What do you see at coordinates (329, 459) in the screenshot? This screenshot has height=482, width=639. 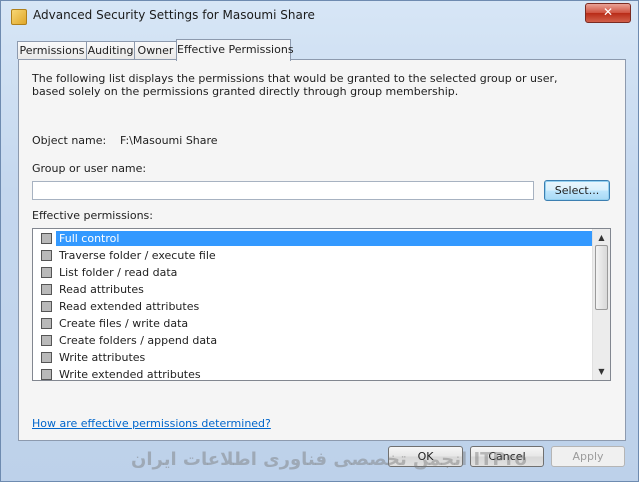 I see `watermark-text: انجمن تخصصی فناوری اطلاعات ایران ITPro` at bounding box center [329, 459].